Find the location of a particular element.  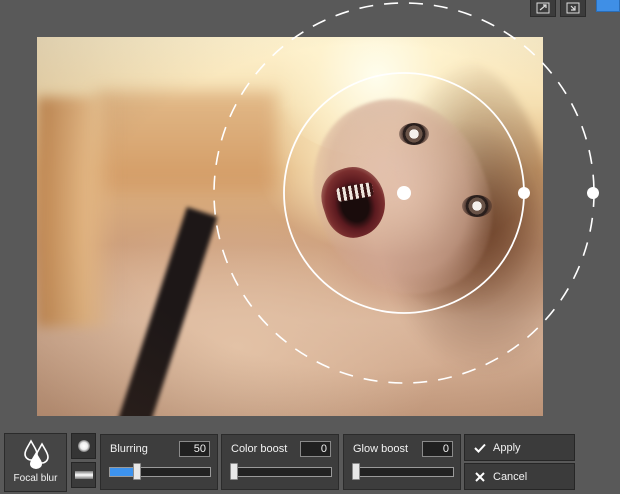

drops-icon is located at coordinates (36, 454).